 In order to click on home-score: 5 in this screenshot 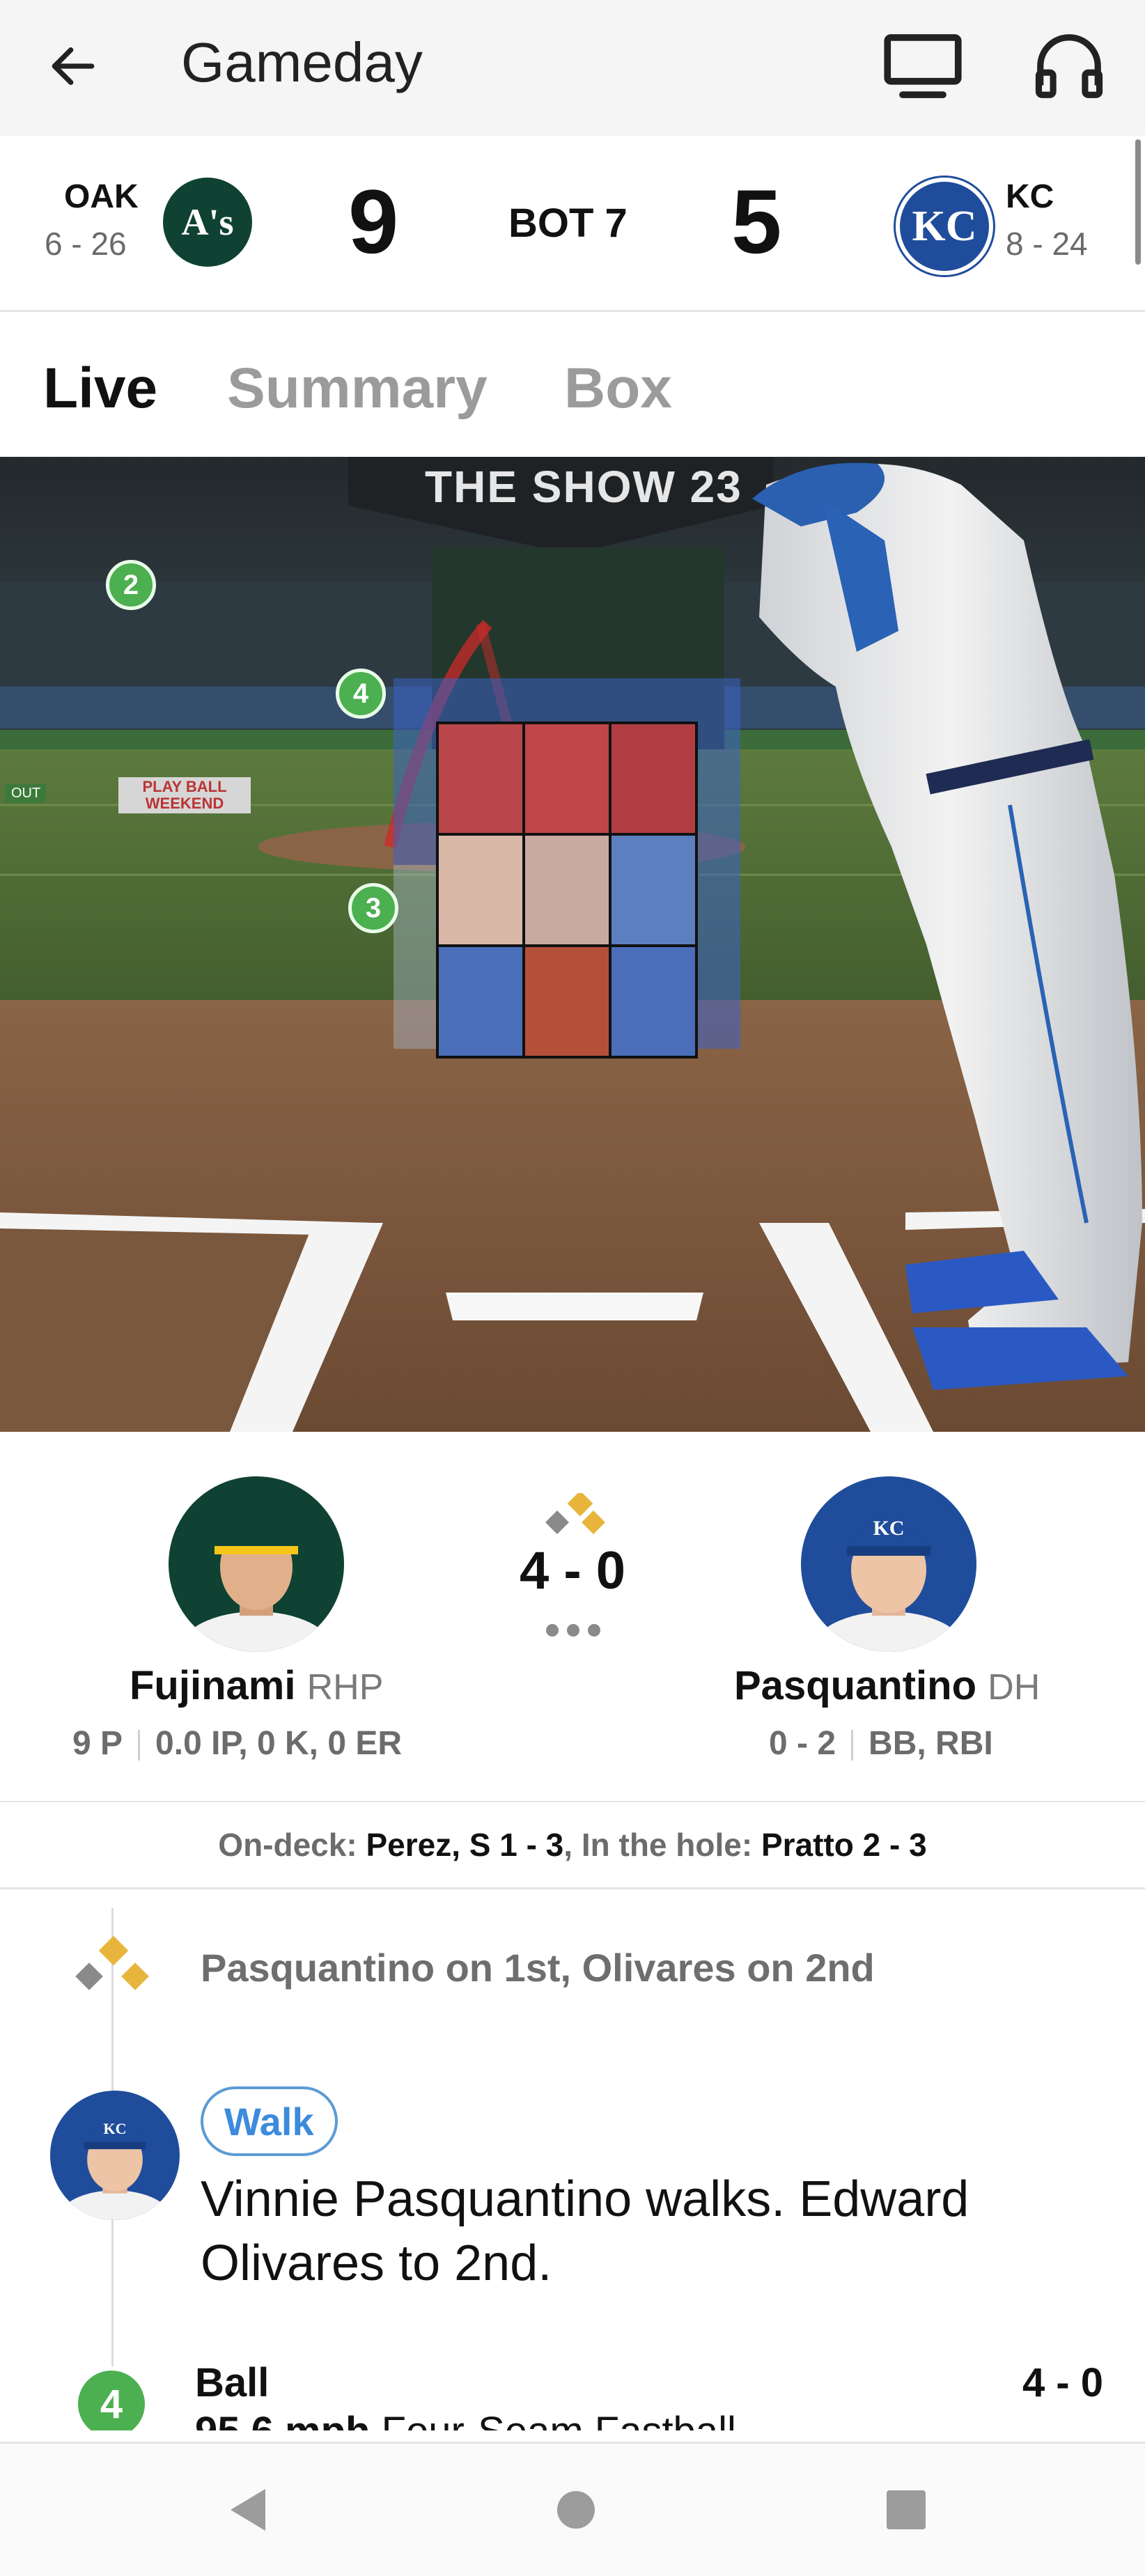, I will do `click(756, 222)`.